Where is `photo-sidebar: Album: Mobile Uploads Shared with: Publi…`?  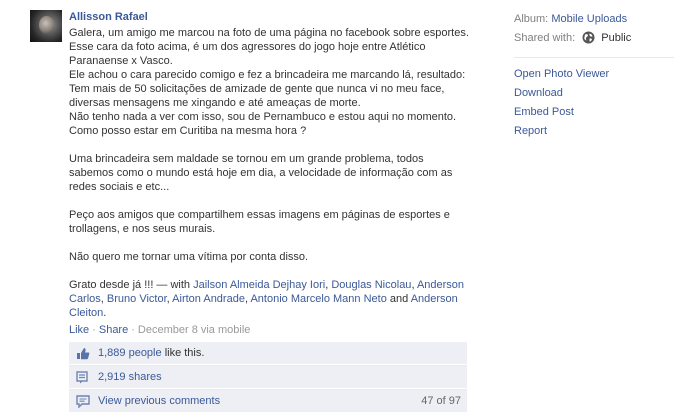 photo-sidebar: Album: Mobile Uploads Shared with: Publi… is located at coordinates (594, 75).